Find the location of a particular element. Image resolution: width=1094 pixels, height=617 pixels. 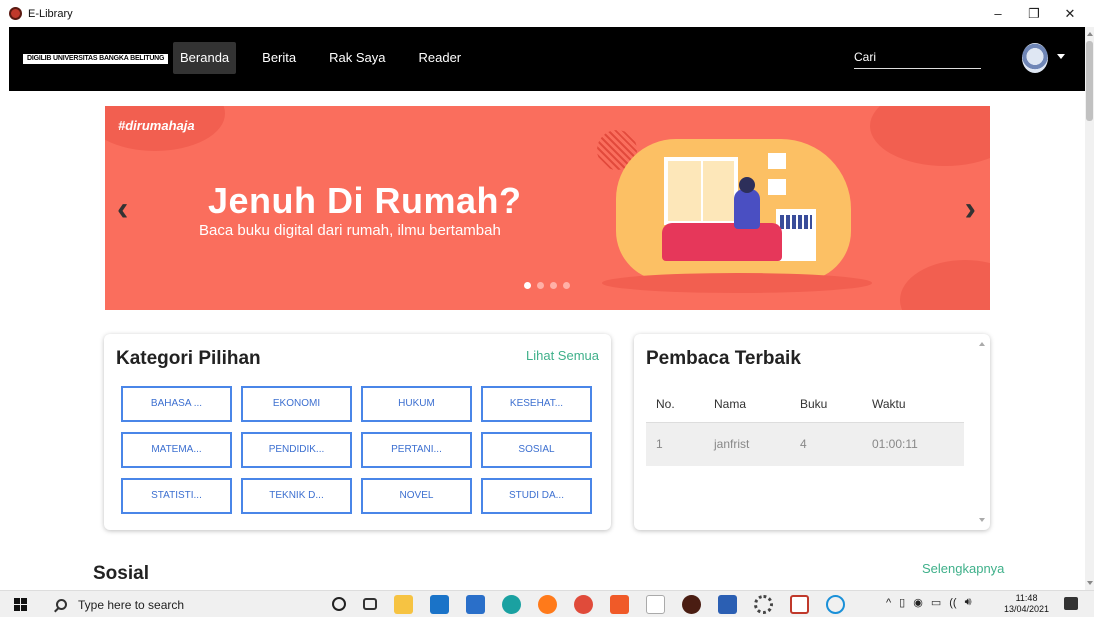

category-button: NOVEL is located at coordinates (416, 496).